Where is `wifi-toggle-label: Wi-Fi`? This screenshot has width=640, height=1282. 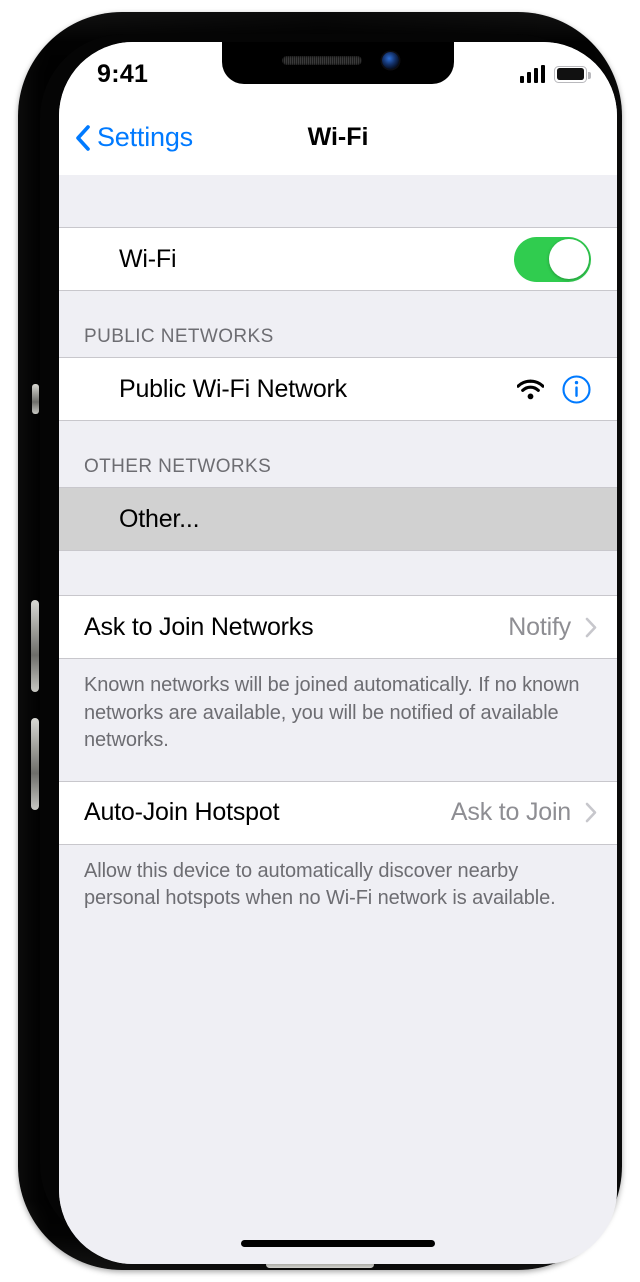
wifi-toggle-label: Wi-Fi is located at coordinates (148, 258).